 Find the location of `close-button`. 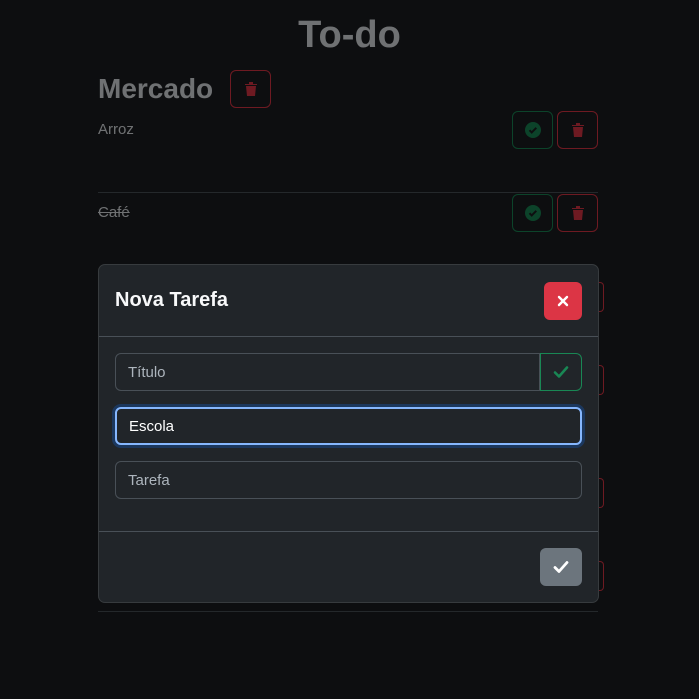

close-button is located at coordinates (563, 301).